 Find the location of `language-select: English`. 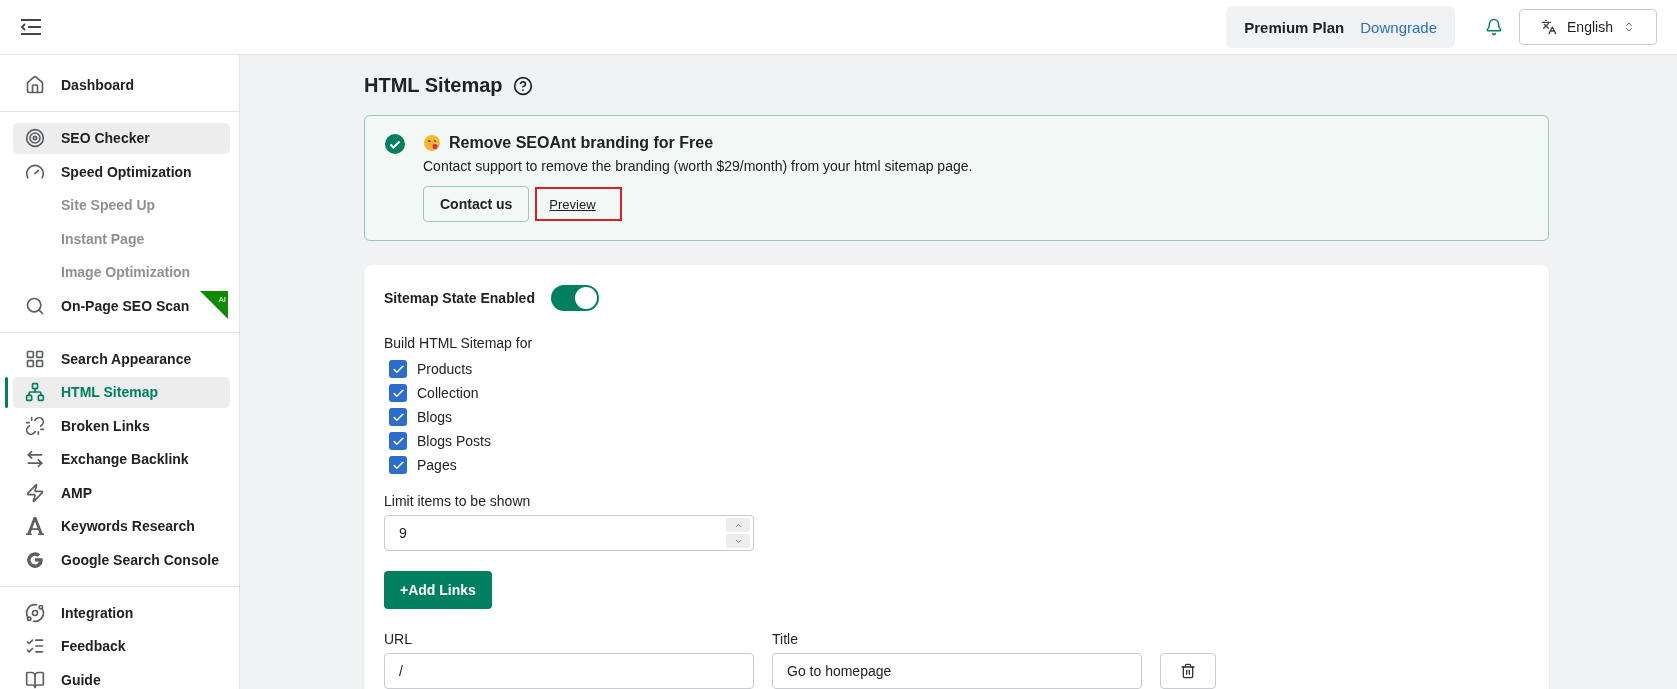

language-select: English is located at coordinates (1588, 27).